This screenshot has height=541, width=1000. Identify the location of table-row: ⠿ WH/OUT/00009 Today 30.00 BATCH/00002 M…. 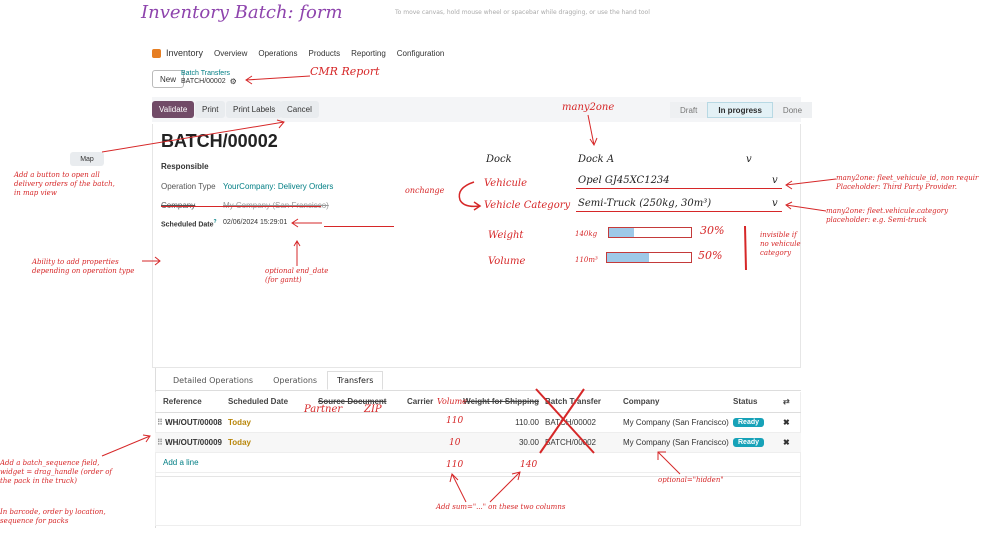
(478, 442).